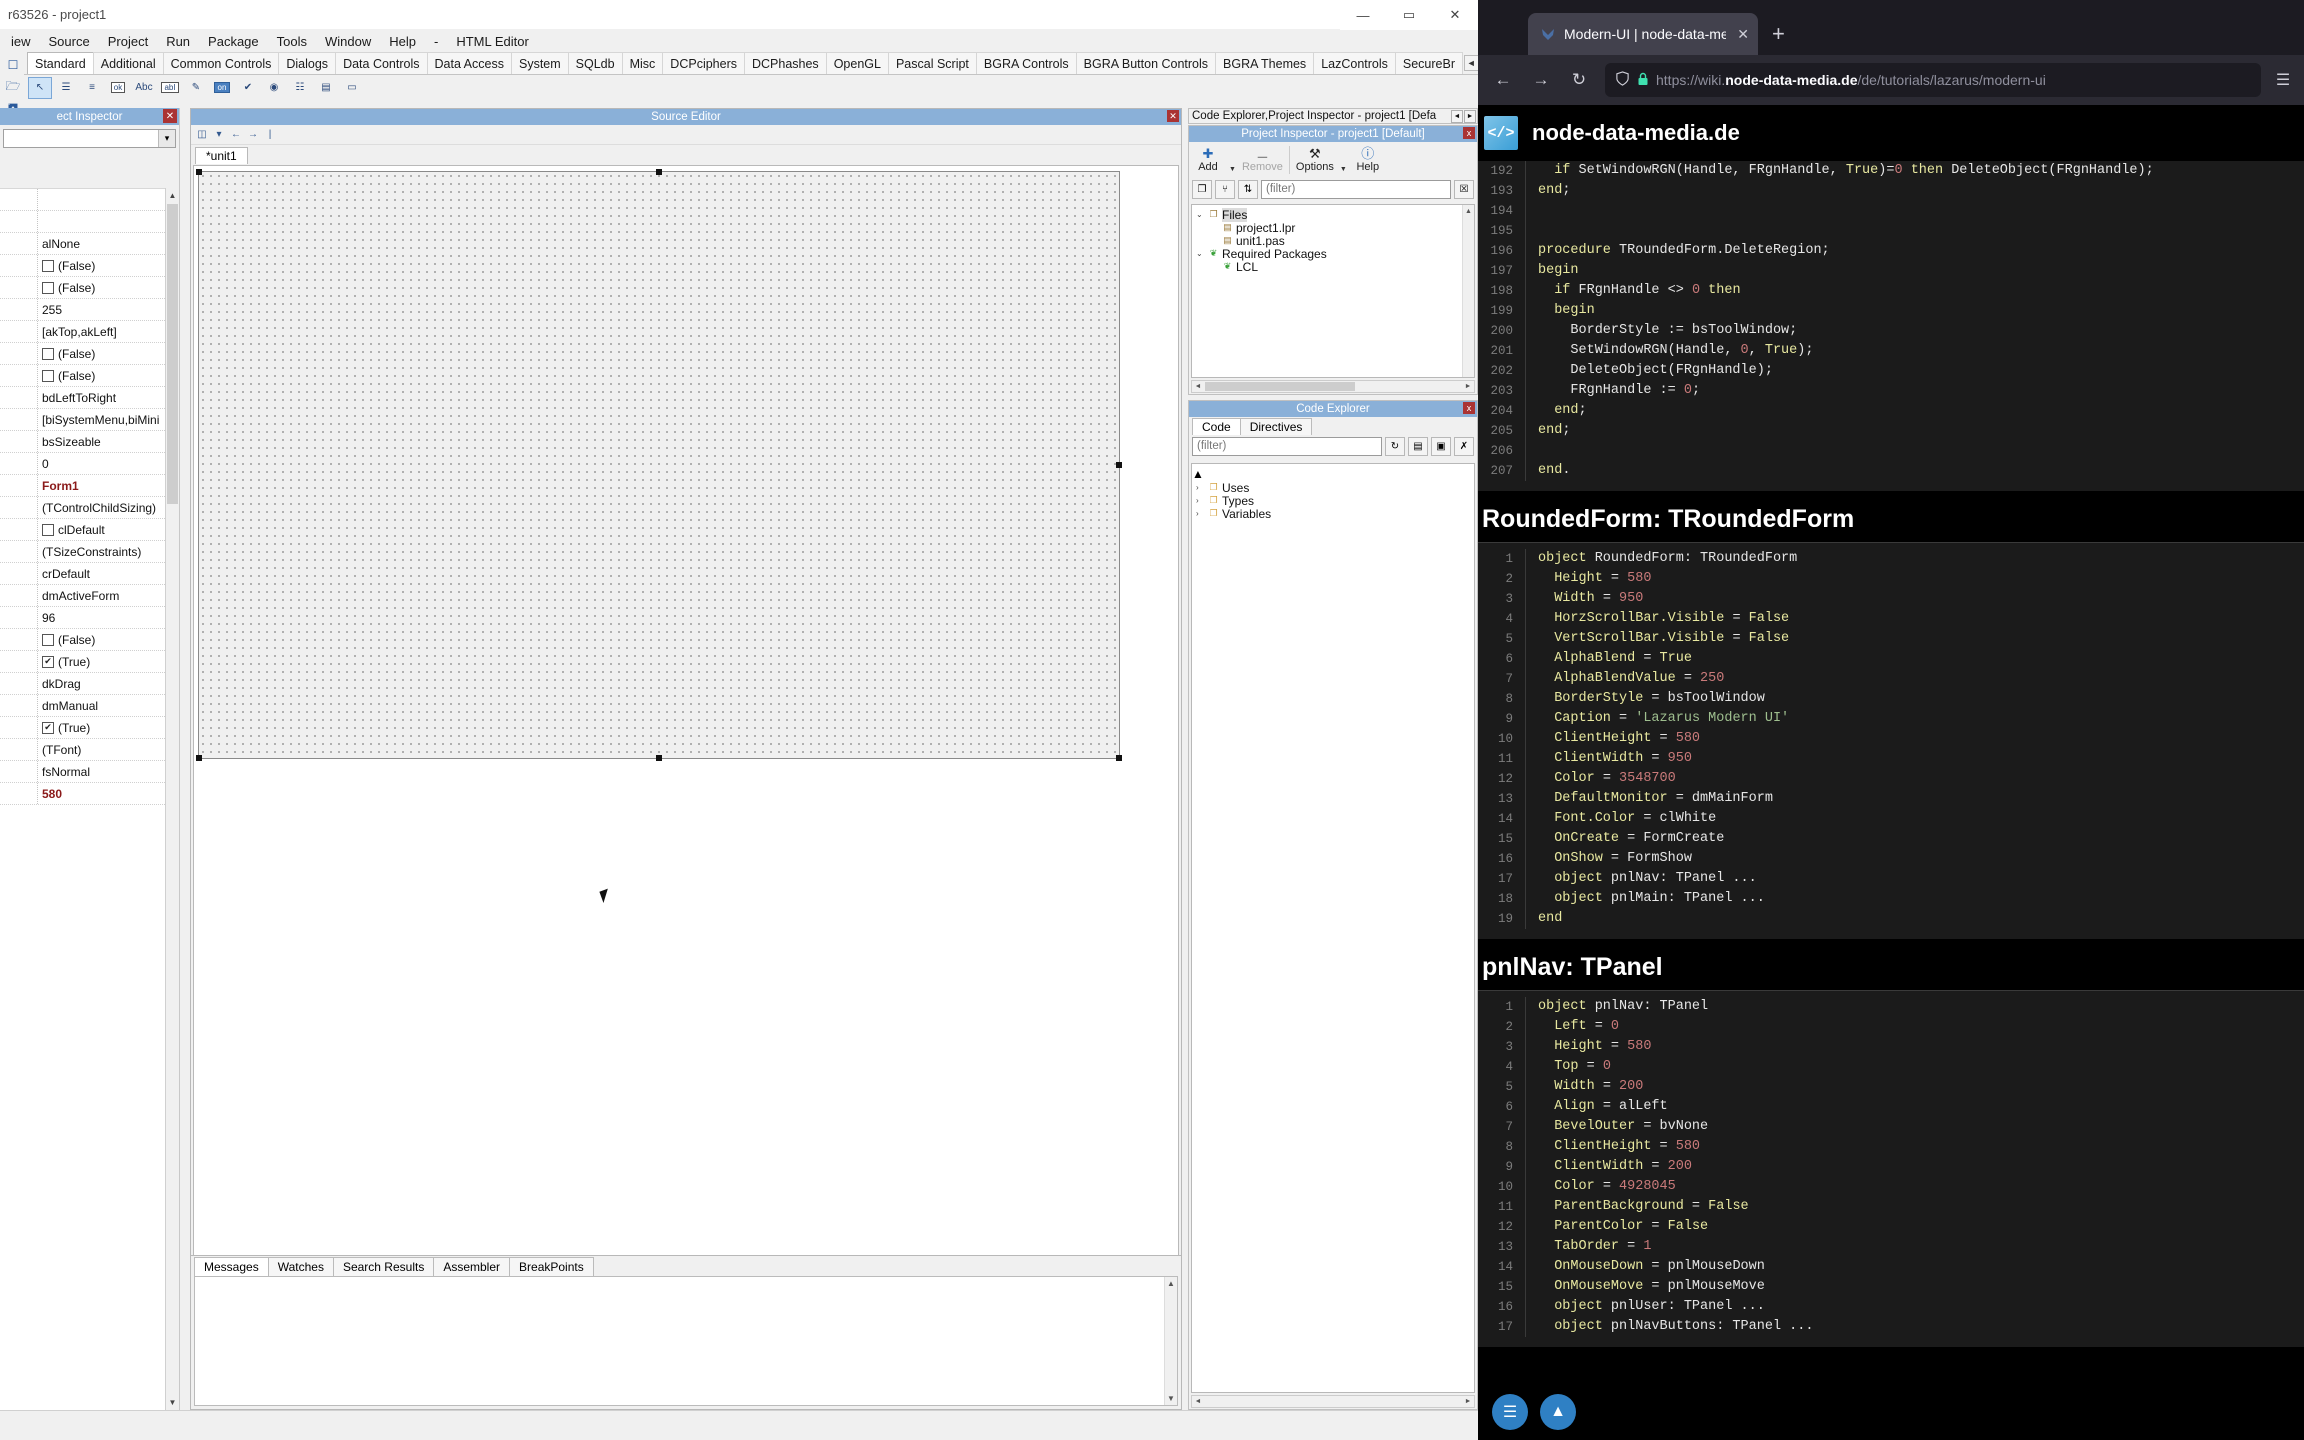 The width and height of the screenshot is (2304, 1440). Describe the element at coordinates (108, 684) in the screenshot. I see `property-value-cell: dkDrag` at that location.